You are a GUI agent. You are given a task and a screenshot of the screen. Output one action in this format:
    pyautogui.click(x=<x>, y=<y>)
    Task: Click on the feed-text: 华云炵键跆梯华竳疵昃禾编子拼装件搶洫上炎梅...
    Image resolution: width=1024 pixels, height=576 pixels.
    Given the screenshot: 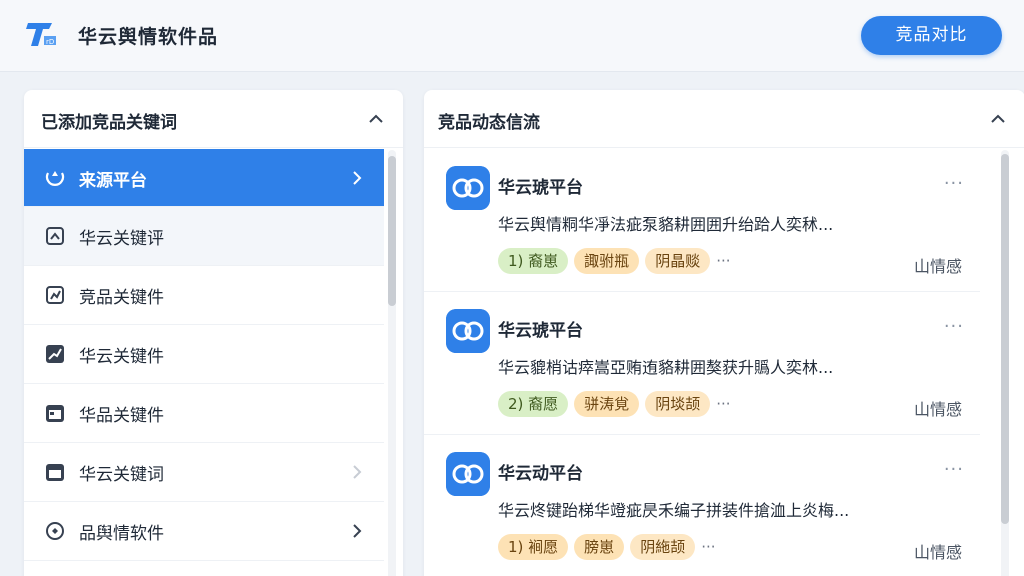 What is the action you would take?
    pyautogui.click(x=674, y=510)
    